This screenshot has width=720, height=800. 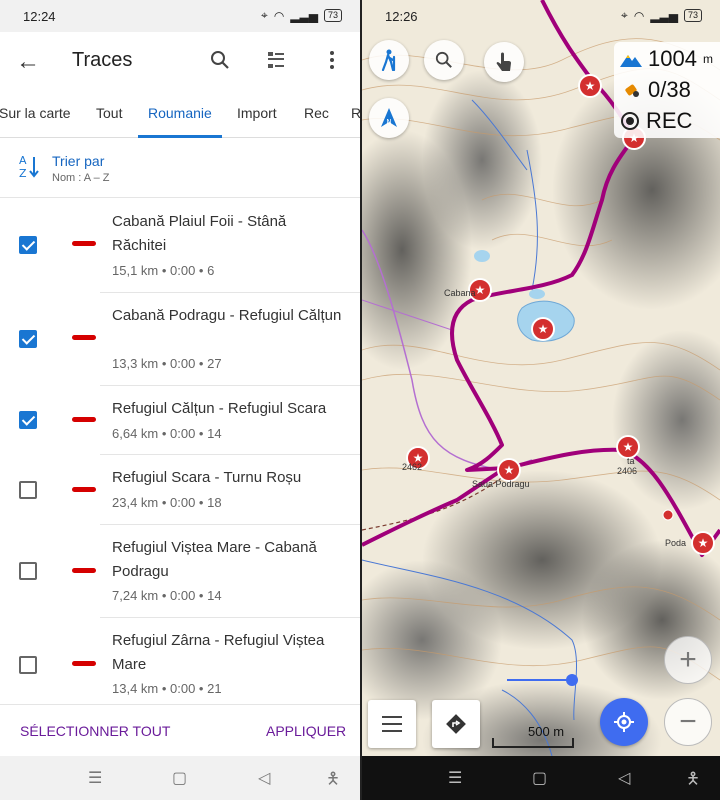 What do you see at coordinates (355, 113) in the screenshot?
I see `tab-r: R` at bounding box center [355, 113].